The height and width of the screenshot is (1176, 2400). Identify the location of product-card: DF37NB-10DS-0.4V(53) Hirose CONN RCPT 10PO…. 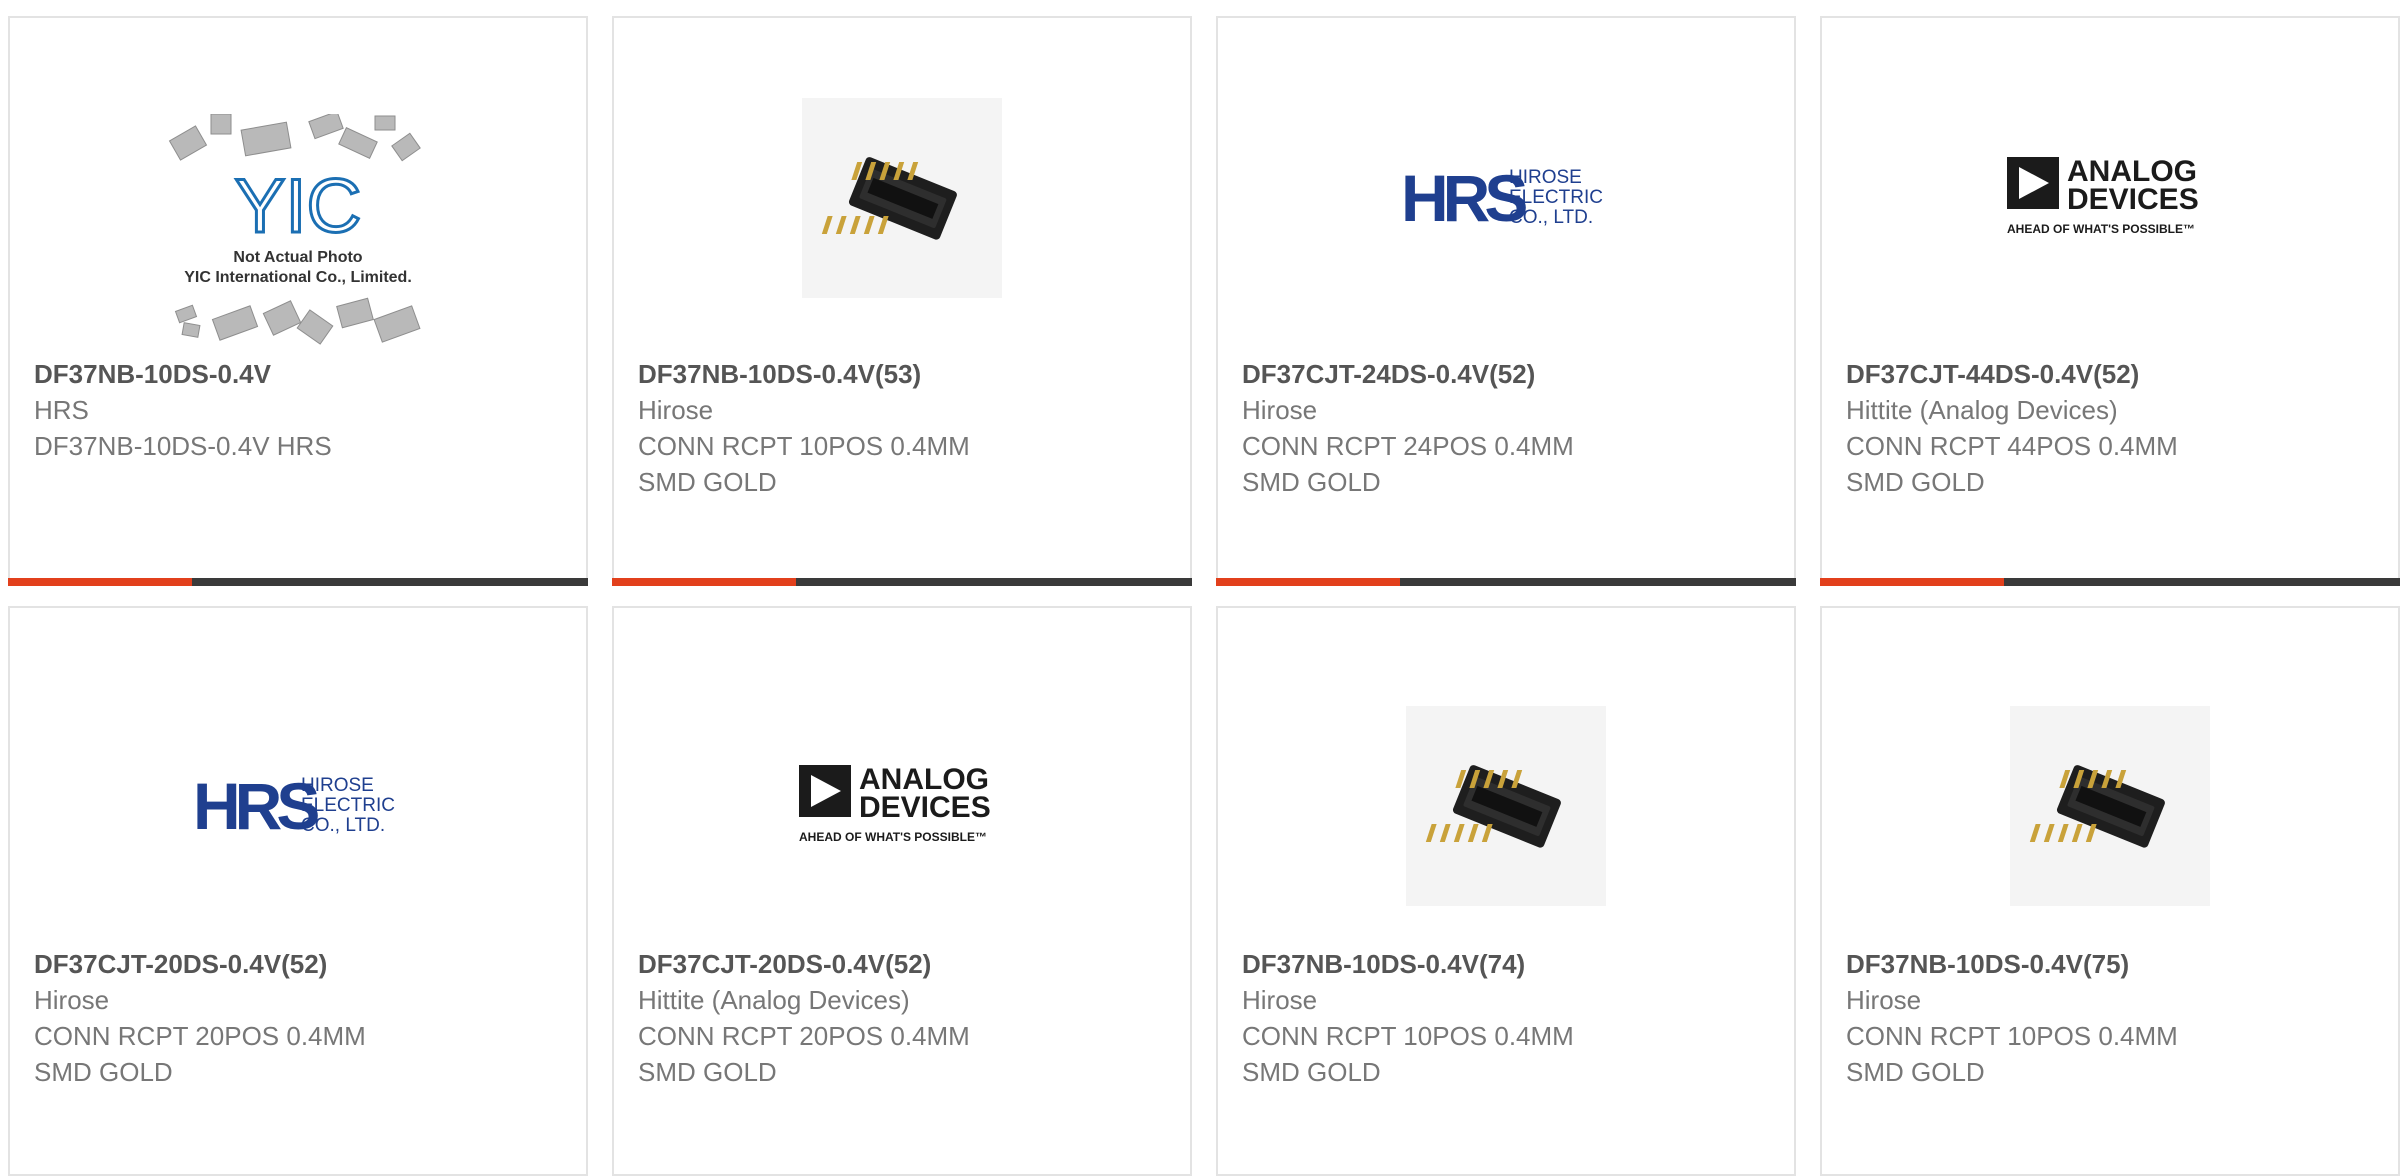
(902, 301).